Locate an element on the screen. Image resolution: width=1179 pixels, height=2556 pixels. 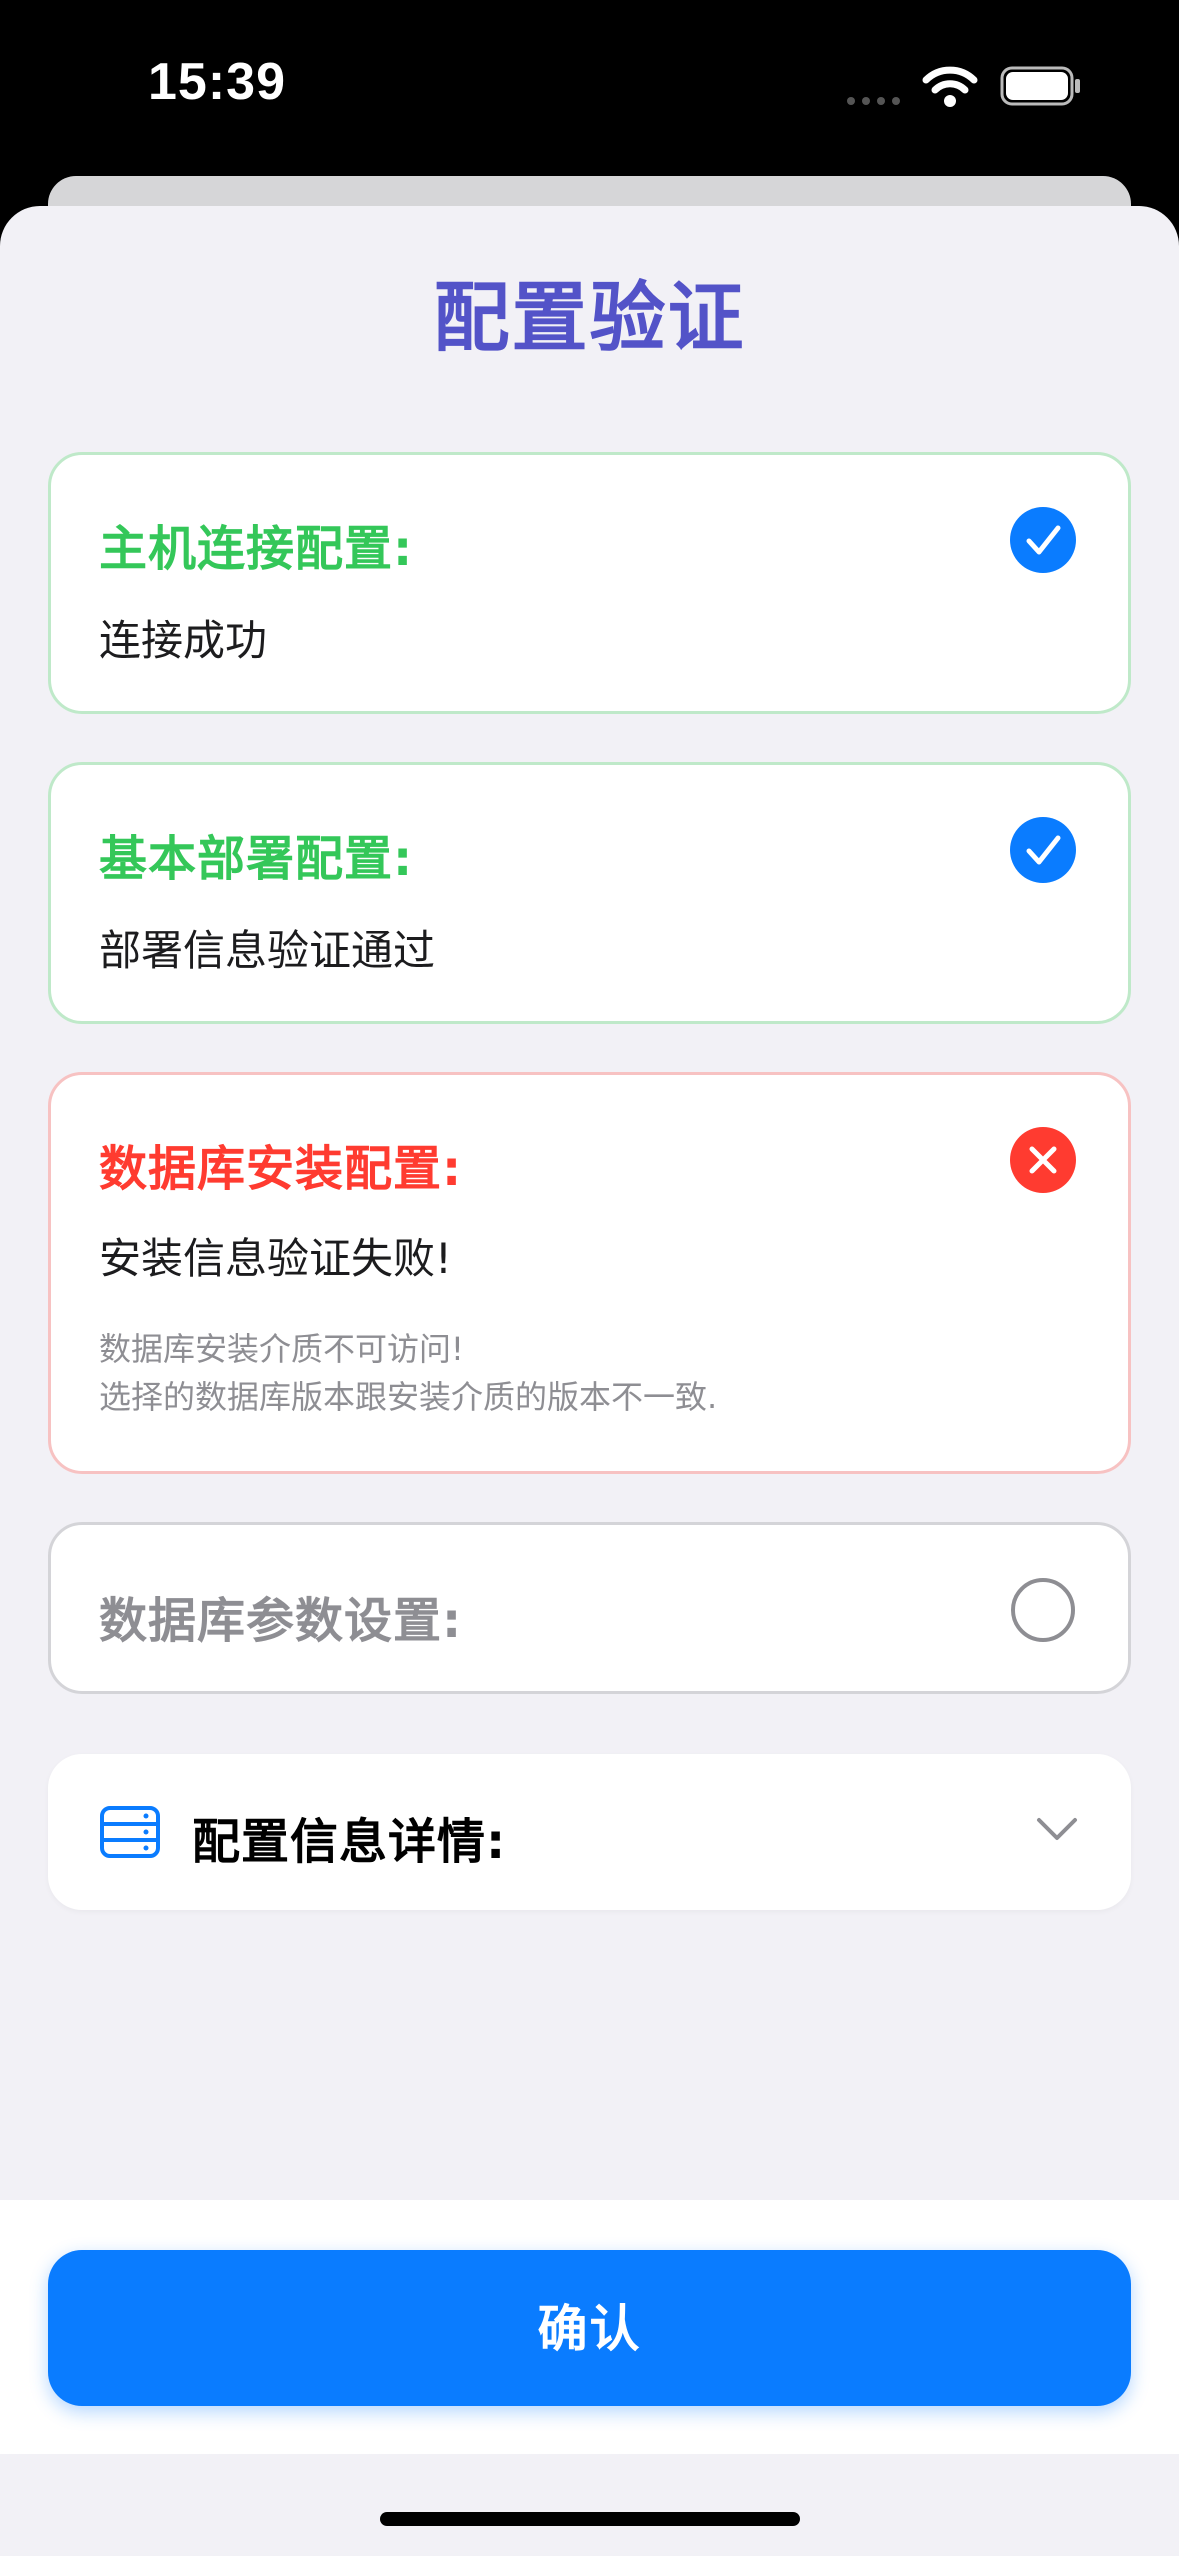
status-time: 15:39 is located at coordinates (217, 82).